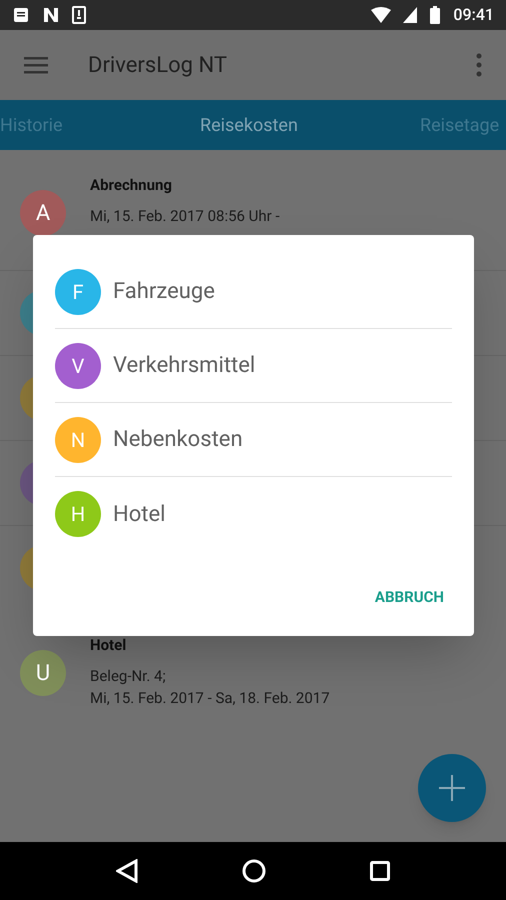  What do you see at coordinates (409, 597) in the screenshot?
I see `cancel-button: ABBRUCH` at bounding box center [409, 597].